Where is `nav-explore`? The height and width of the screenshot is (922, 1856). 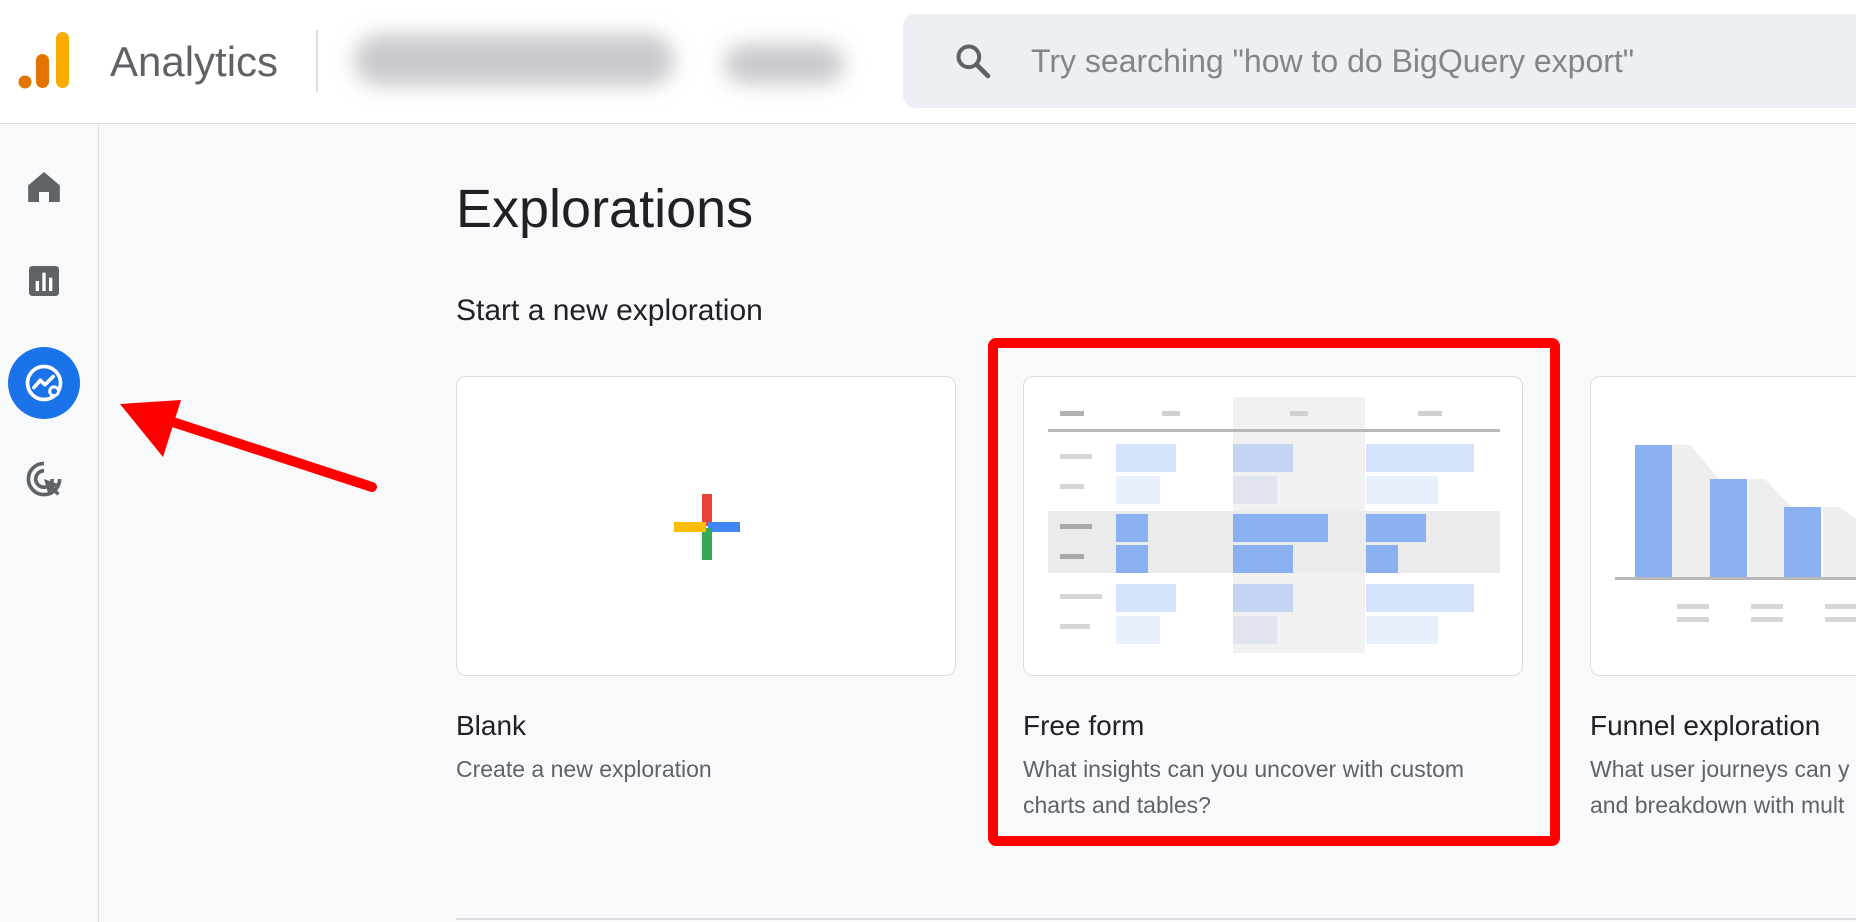
nav-explore is located at coordinates (44, 383).